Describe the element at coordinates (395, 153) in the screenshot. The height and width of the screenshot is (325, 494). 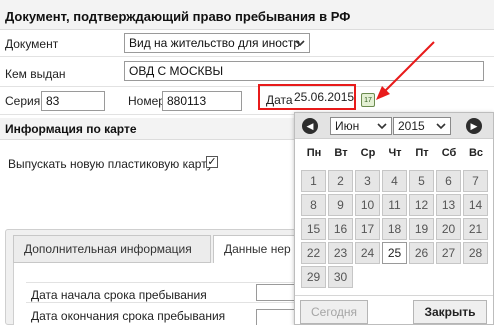
I see `weekday-thu: Чт` at that location.